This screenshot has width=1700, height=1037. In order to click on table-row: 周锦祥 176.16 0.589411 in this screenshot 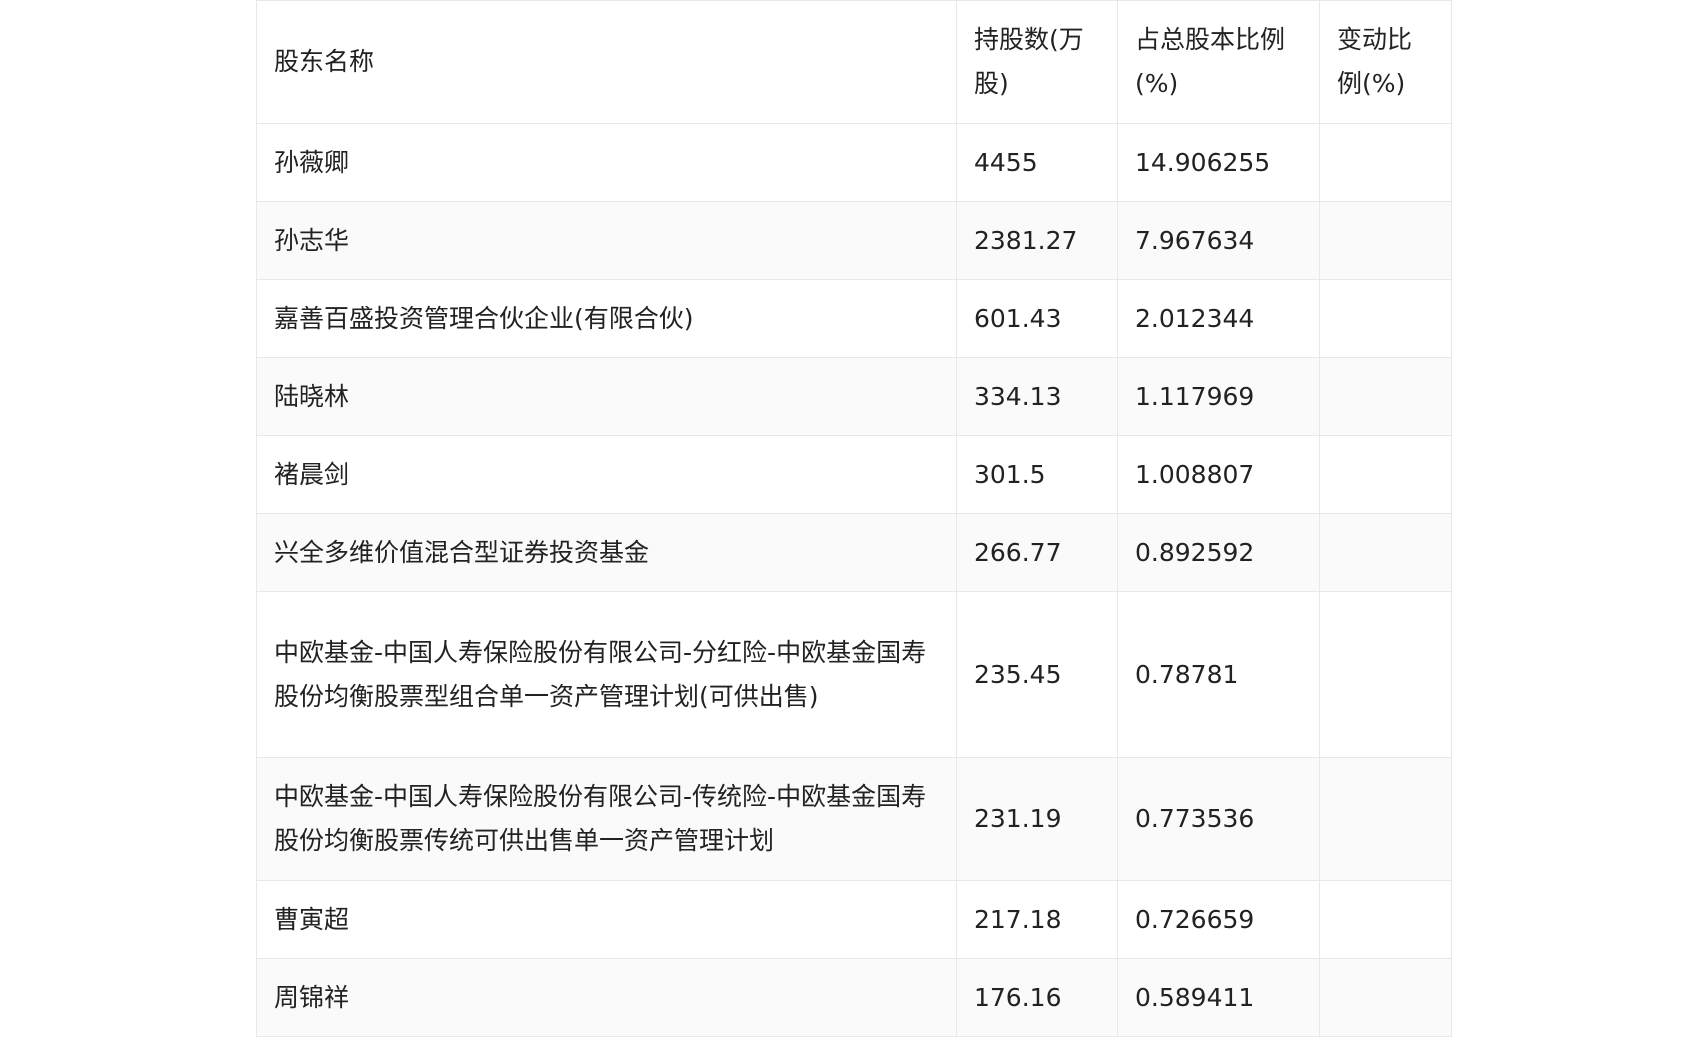, I will do `click(854, 997)`.